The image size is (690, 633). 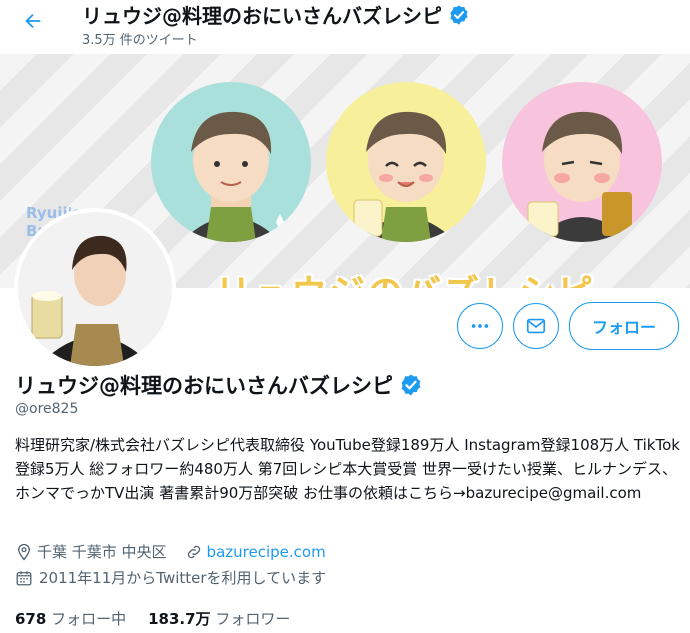 I want to click on following-stat: 678 フォロー中, so click(x=70, y=618).